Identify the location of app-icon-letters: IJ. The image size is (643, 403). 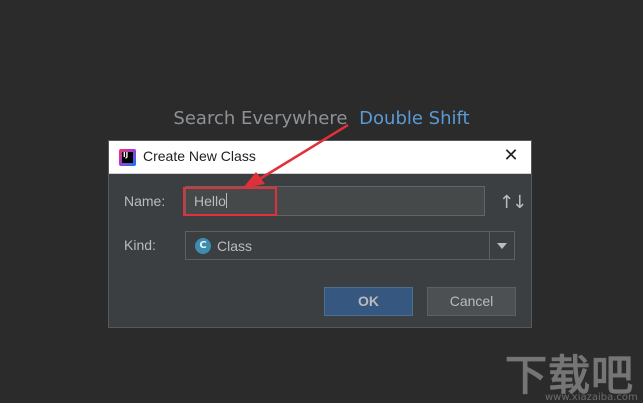
(126, 155).